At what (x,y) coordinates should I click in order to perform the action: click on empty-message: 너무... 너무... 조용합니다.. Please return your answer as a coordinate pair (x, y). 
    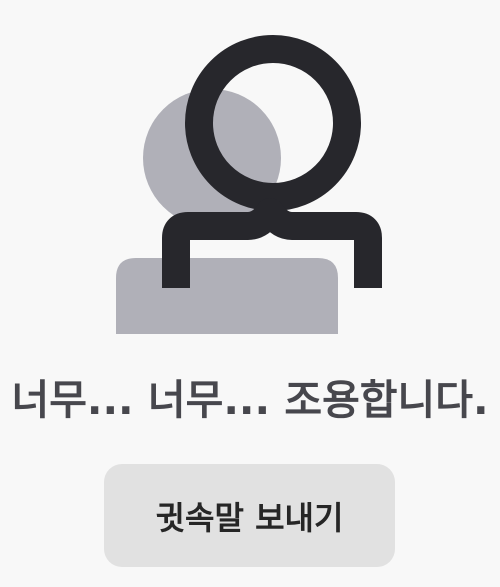
    Looking at the image, I should click on (250, 400).